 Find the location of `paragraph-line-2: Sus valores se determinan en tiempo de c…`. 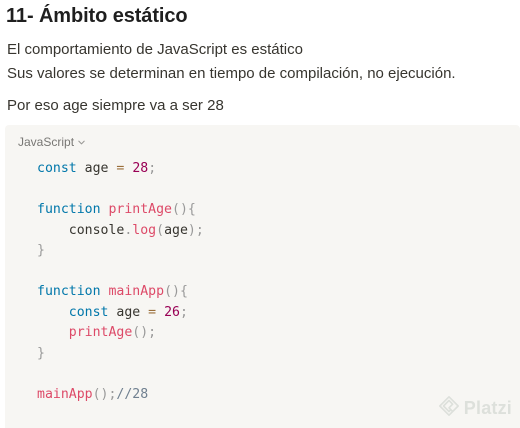

paragraph-line-2: Sus valores se determinan en tiempo de c… is located at coordinates (231, 73).